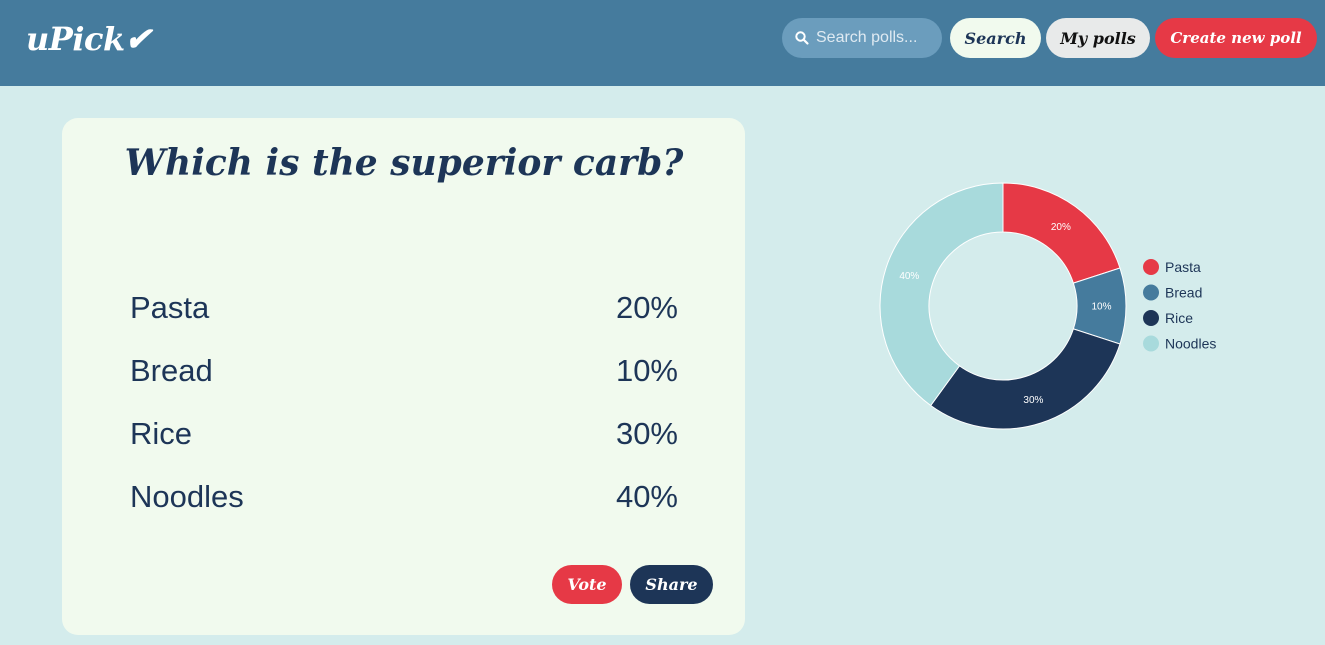  I want to click on option-percent: 40%, so click(646, 496).